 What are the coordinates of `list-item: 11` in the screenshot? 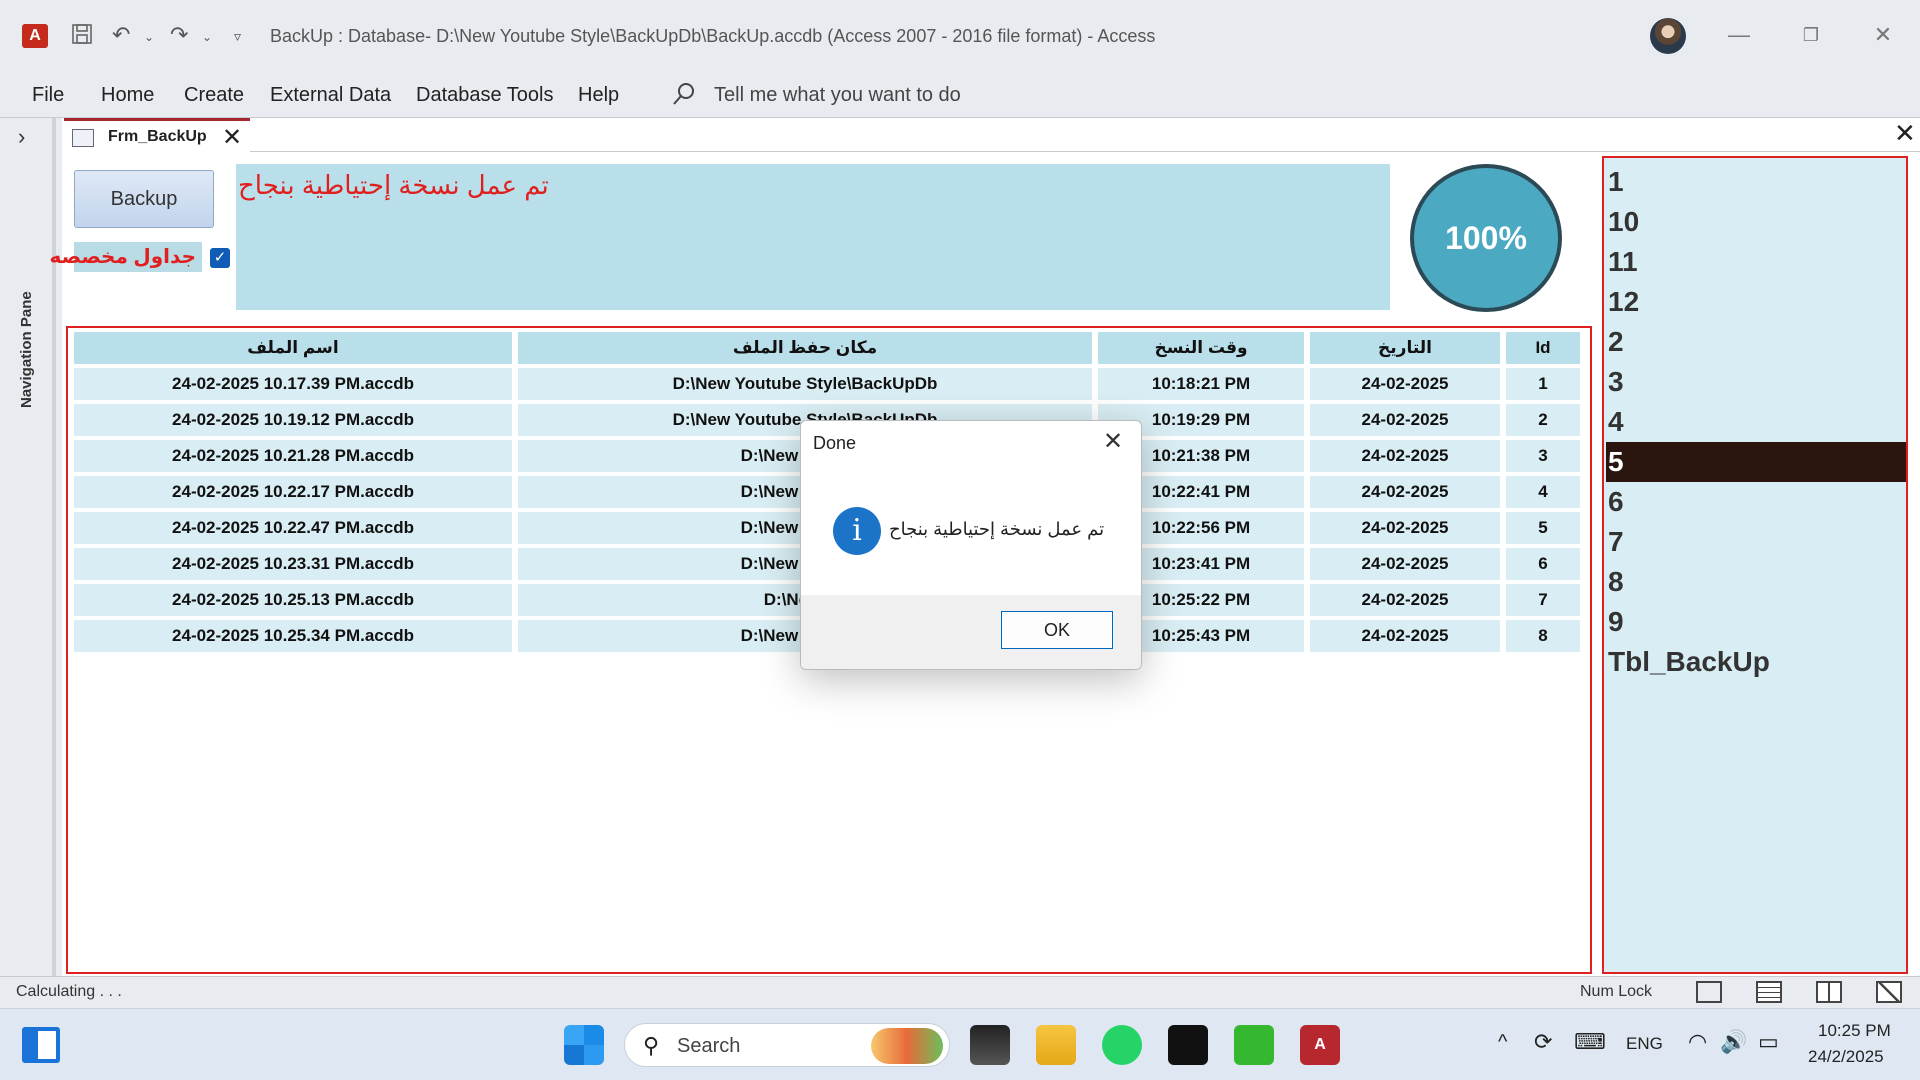 It's located at (1756, 262).